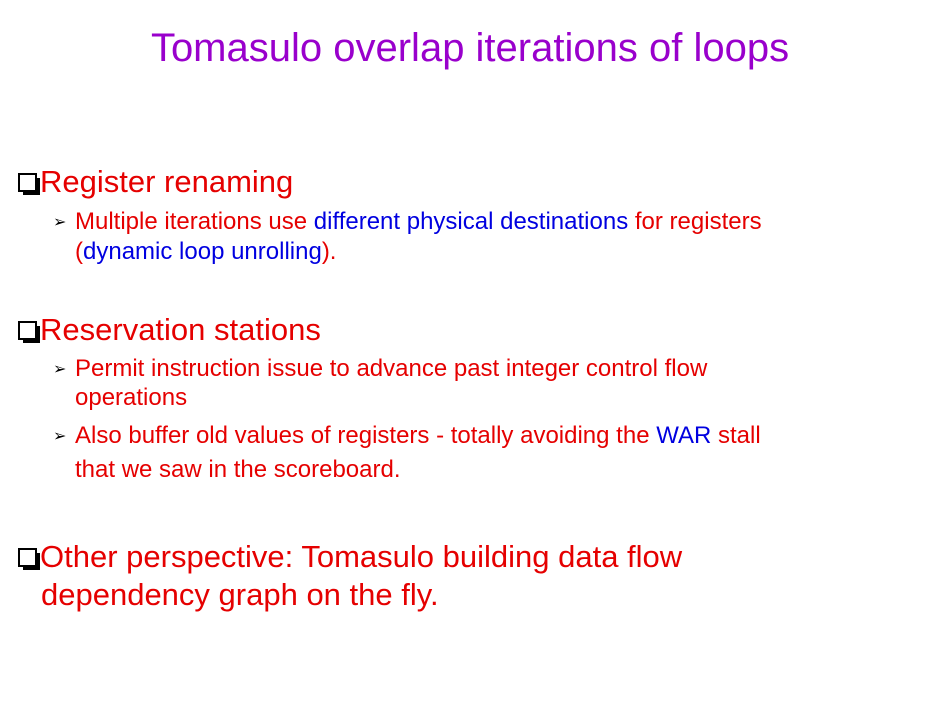  I want to click on bullet-reservation-stations: Reservation stations, so click(169, 330).